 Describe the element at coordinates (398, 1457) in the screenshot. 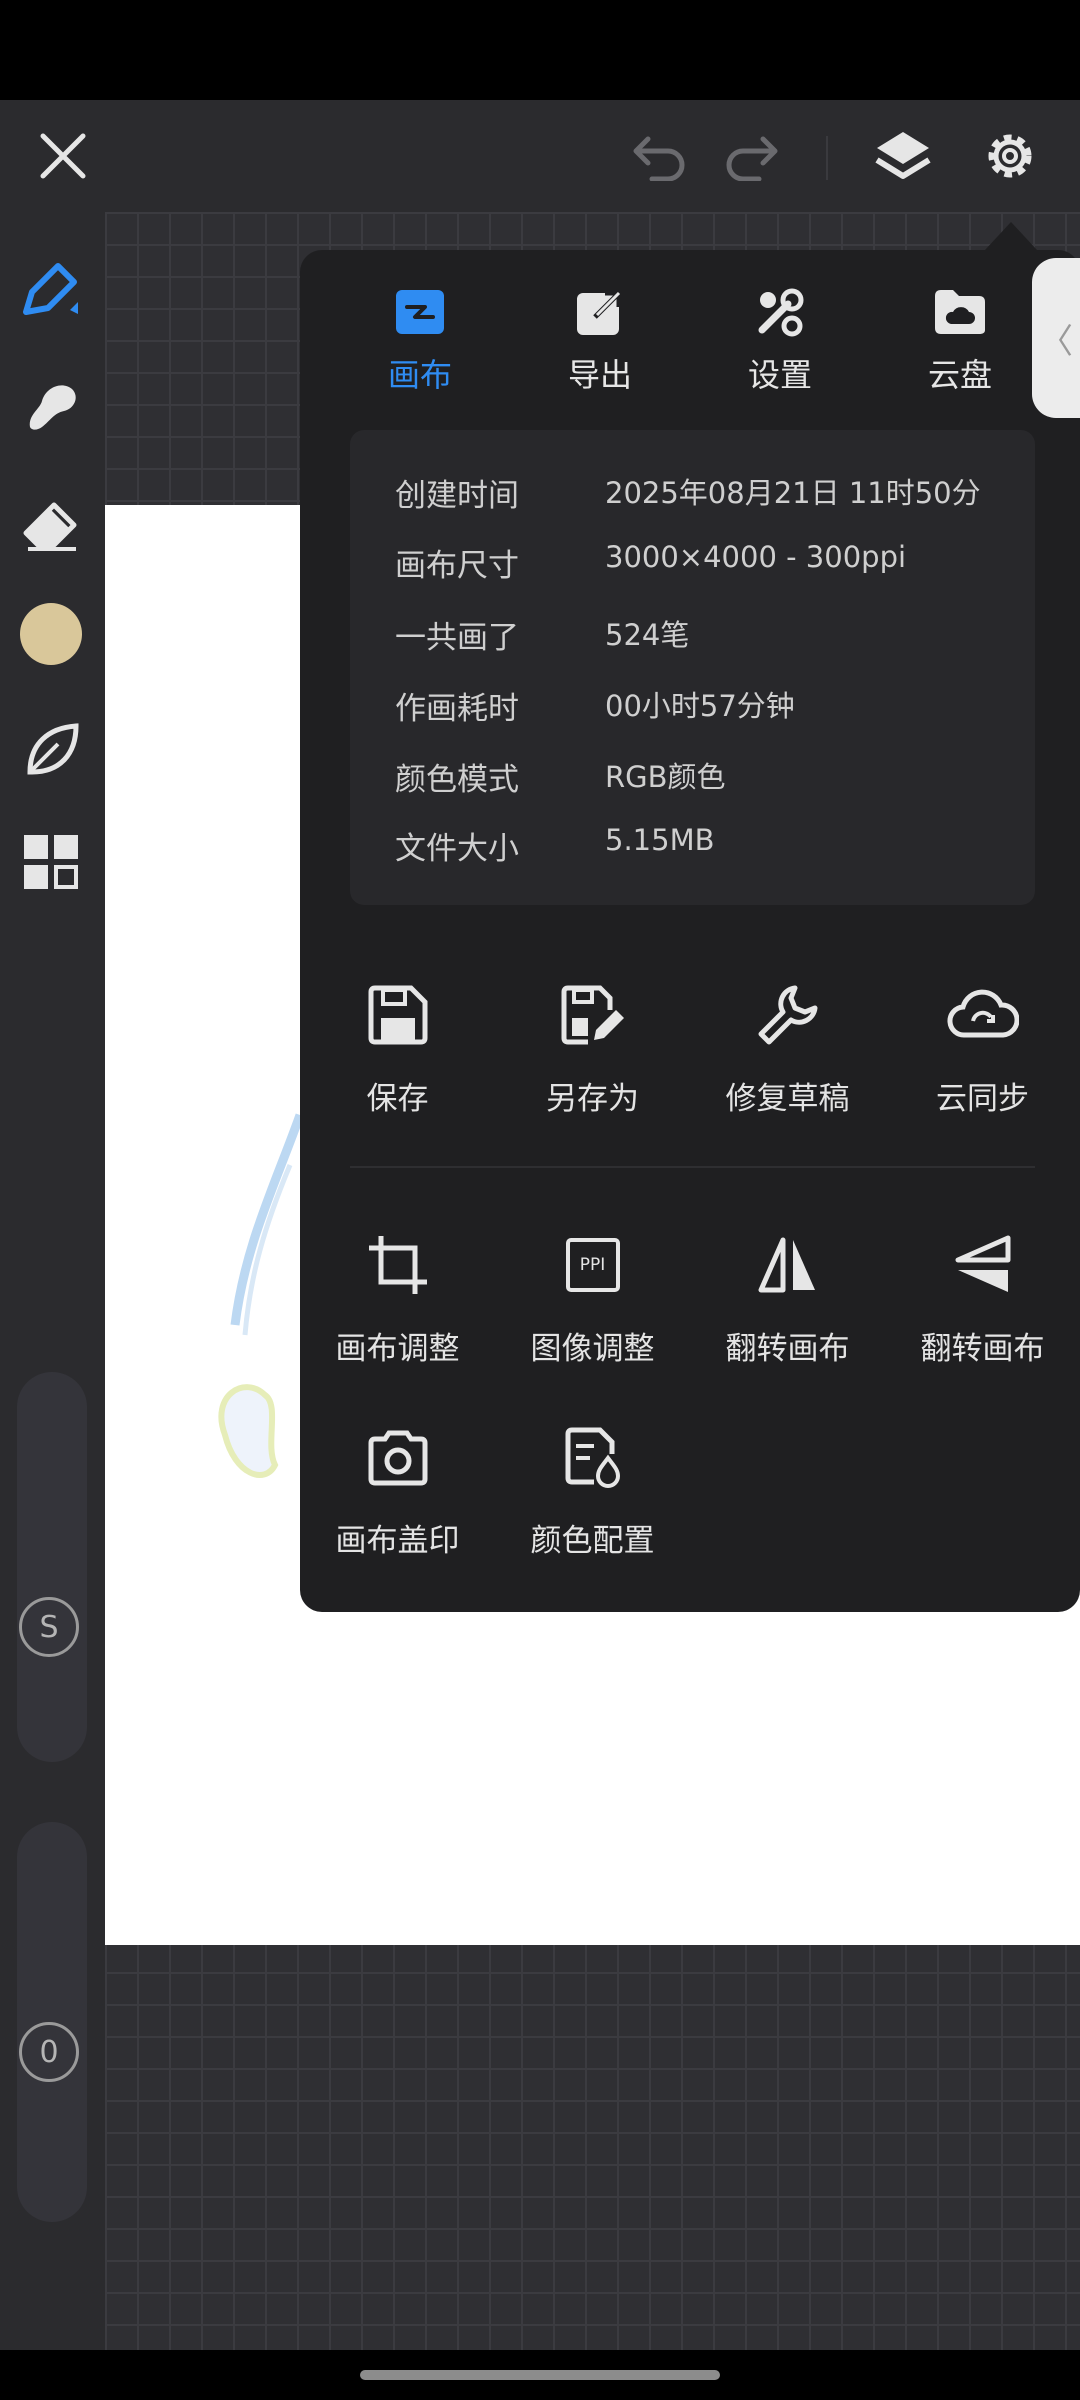

I see `camera-icon` at that location.